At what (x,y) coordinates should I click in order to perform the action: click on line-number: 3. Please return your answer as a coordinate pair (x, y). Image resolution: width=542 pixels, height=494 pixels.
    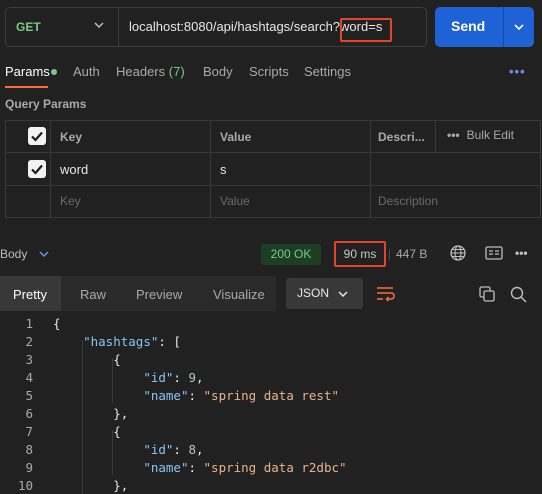
    Looking at the image, I should click on (29, 359).